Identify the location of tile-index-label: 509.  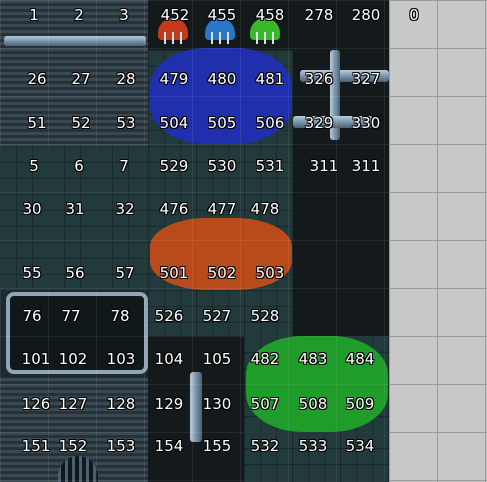
(360, 404).